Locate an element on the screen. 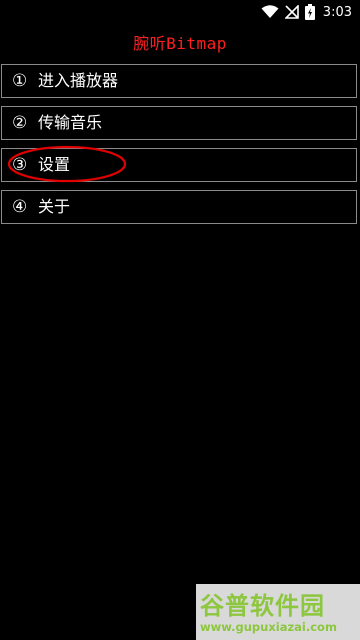  menu-item-settings: ③ 设置 is located at coordinates (179, 165).